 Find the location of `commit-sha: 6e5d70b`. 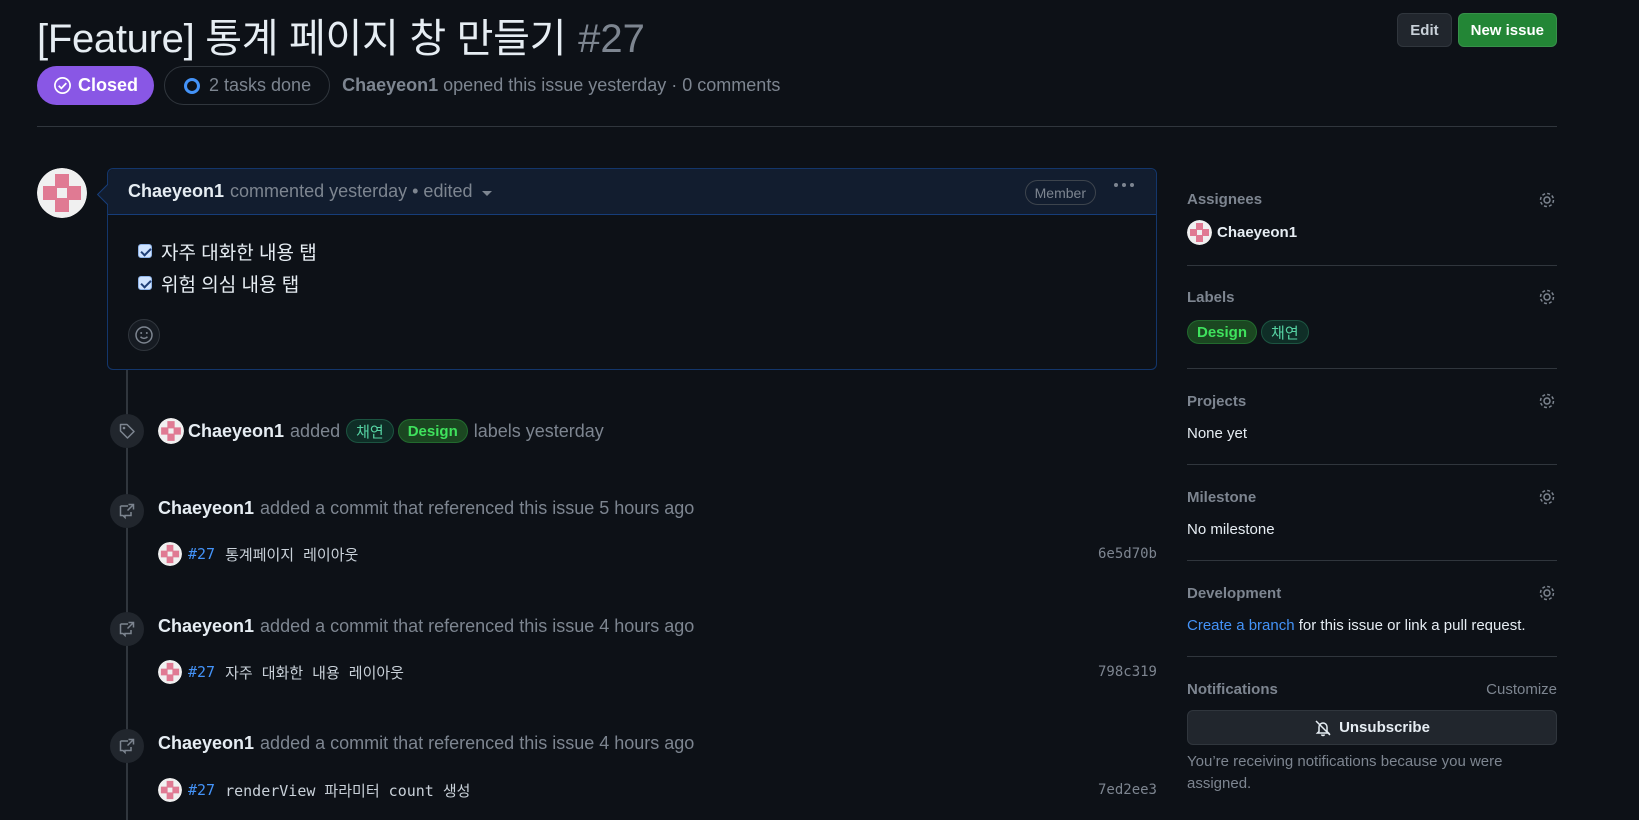

commit-sha: 6e5d70b is located at coordinates (1127, 554).